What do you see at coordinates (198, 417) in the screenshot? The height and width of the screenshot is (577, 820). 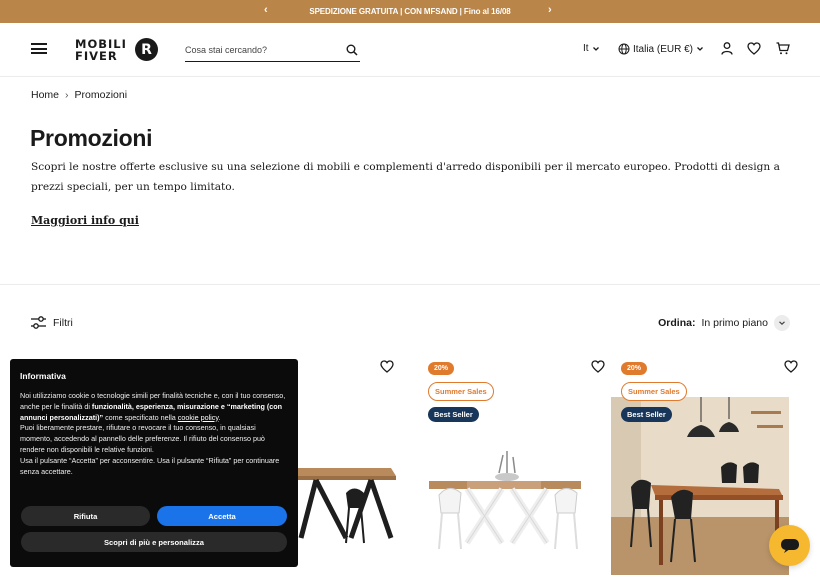 I see `cookie-policy-link: cookie policy` at bounding box center [198, 417].